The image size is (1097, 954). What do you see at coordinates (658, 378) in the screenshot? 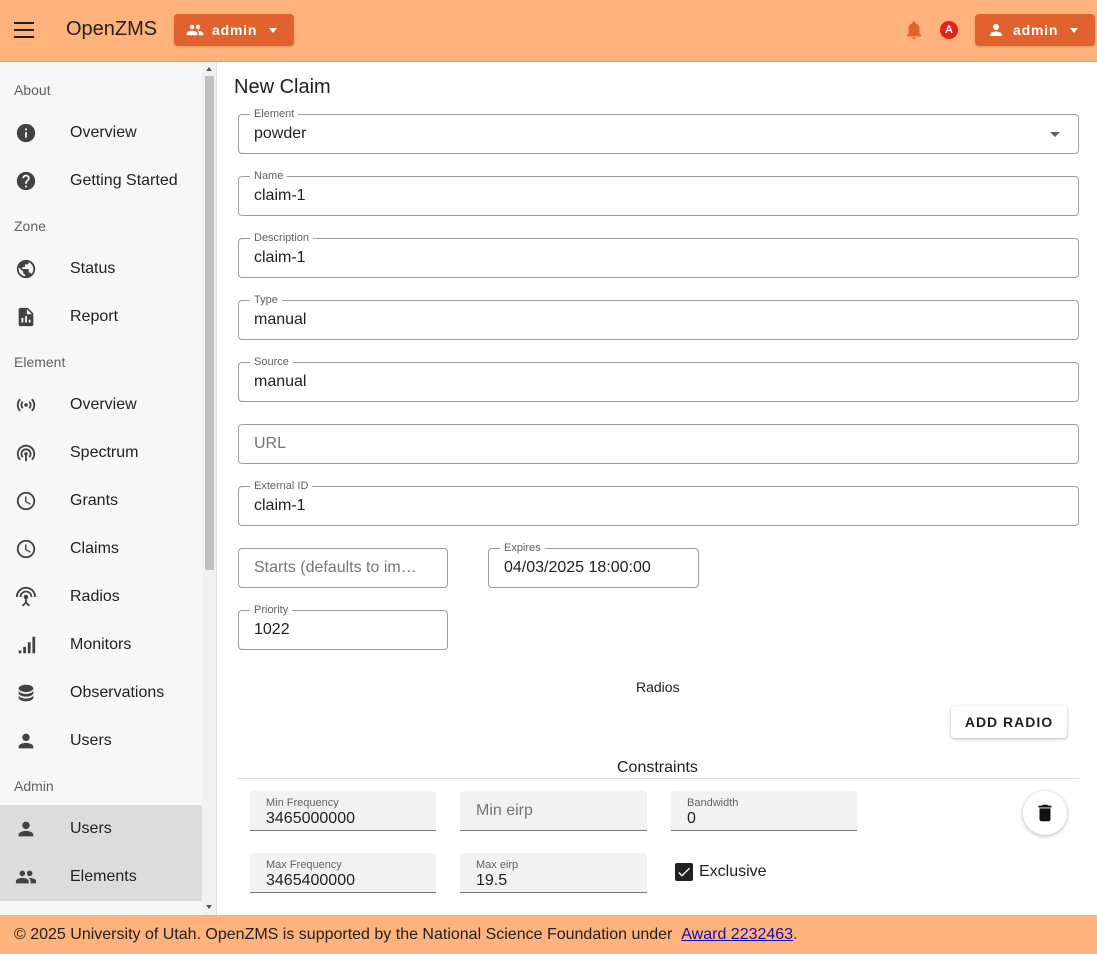
I see `source-field: Source manual` at bounding box center [658, 378].